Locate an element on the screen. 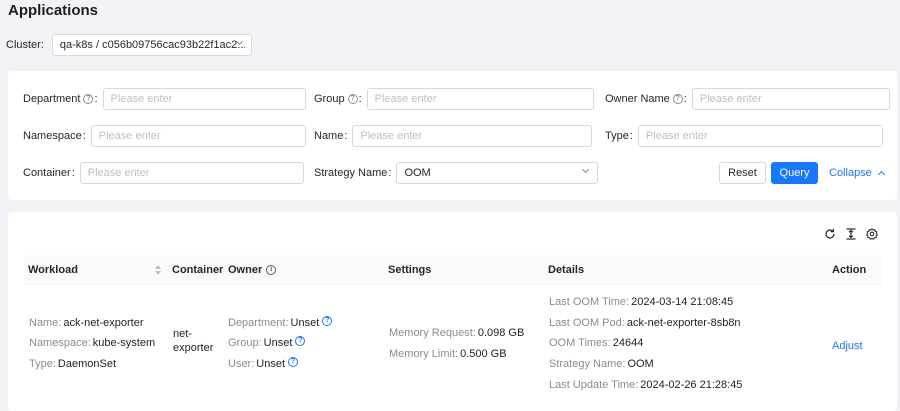 Image resolution: width=900 pixels, height=411 pixels. adjust-link: Adjust is located at coordinates (847, 346).